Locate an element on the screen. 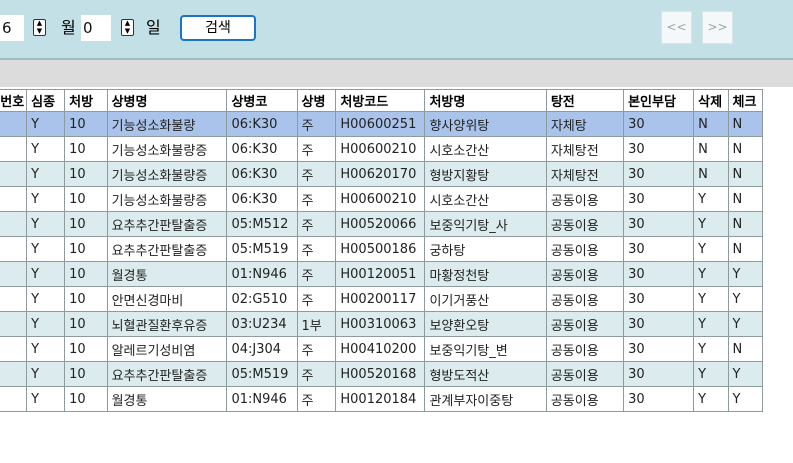  cell-disease-name: 뇌혈관질환후유증 is located at coordinates (167, 324).